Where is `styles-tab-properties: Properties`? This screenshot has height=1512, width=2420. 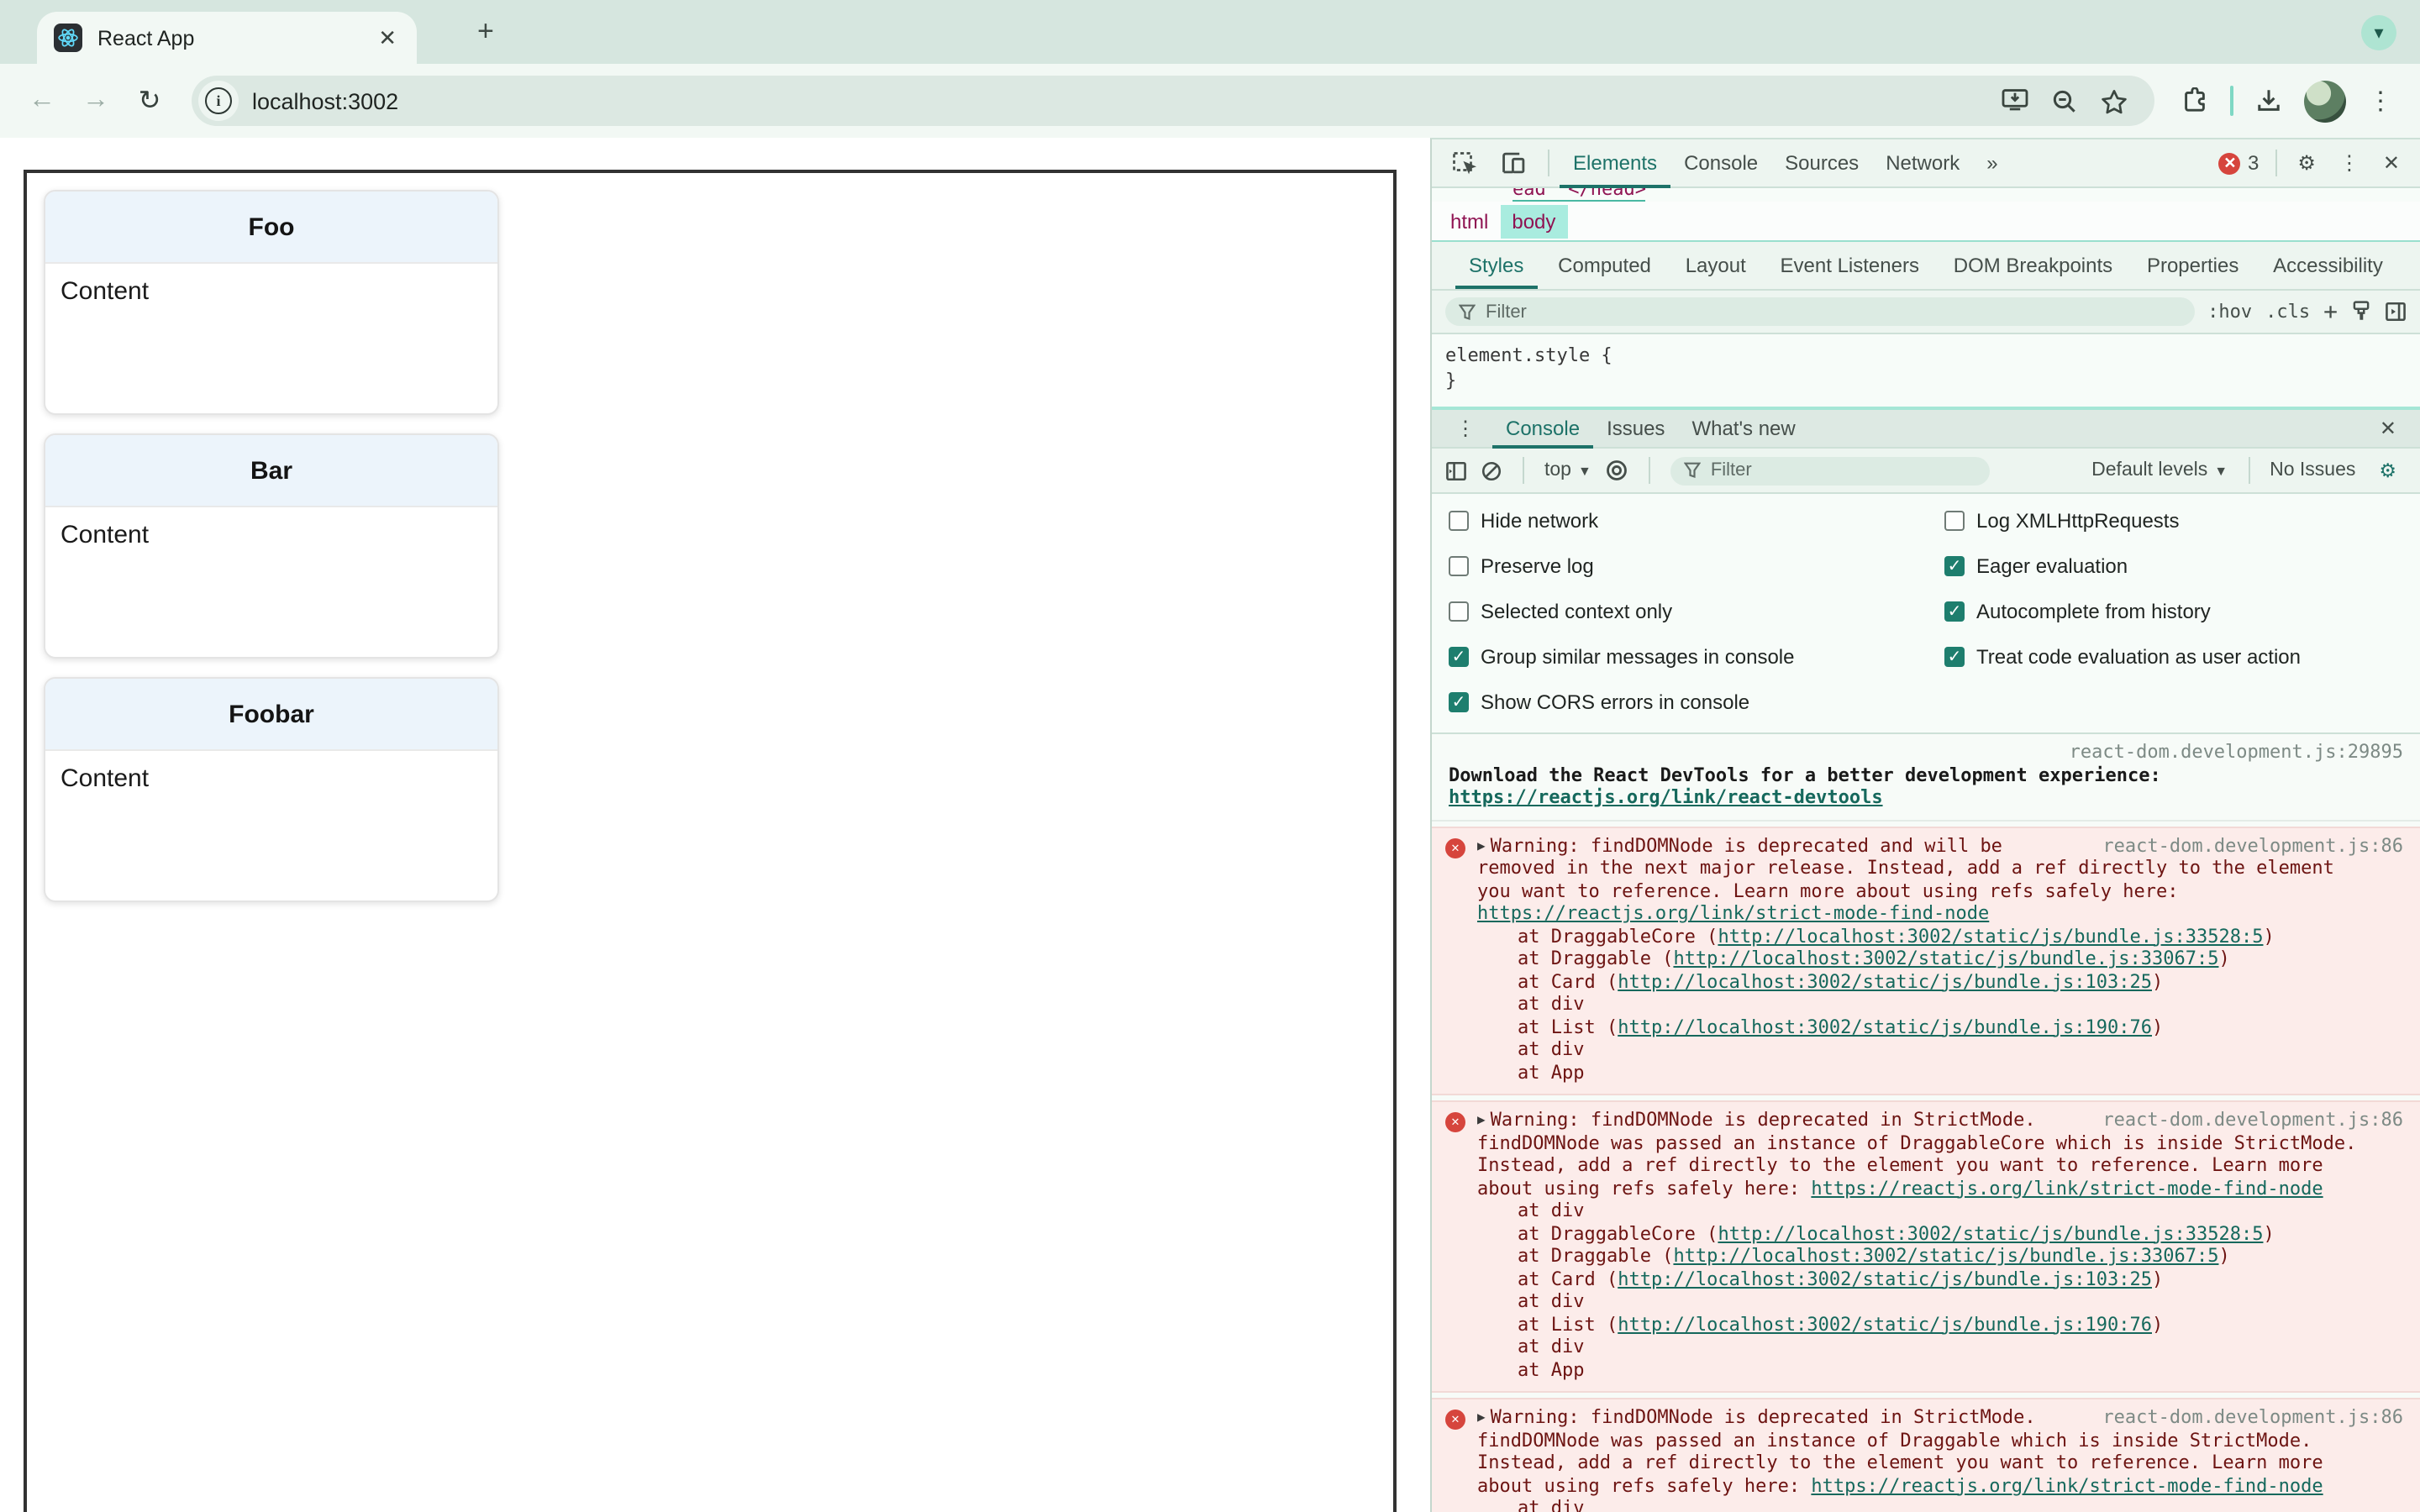 styles-tab-properties: Properties is located at coordinates (2192, 265).